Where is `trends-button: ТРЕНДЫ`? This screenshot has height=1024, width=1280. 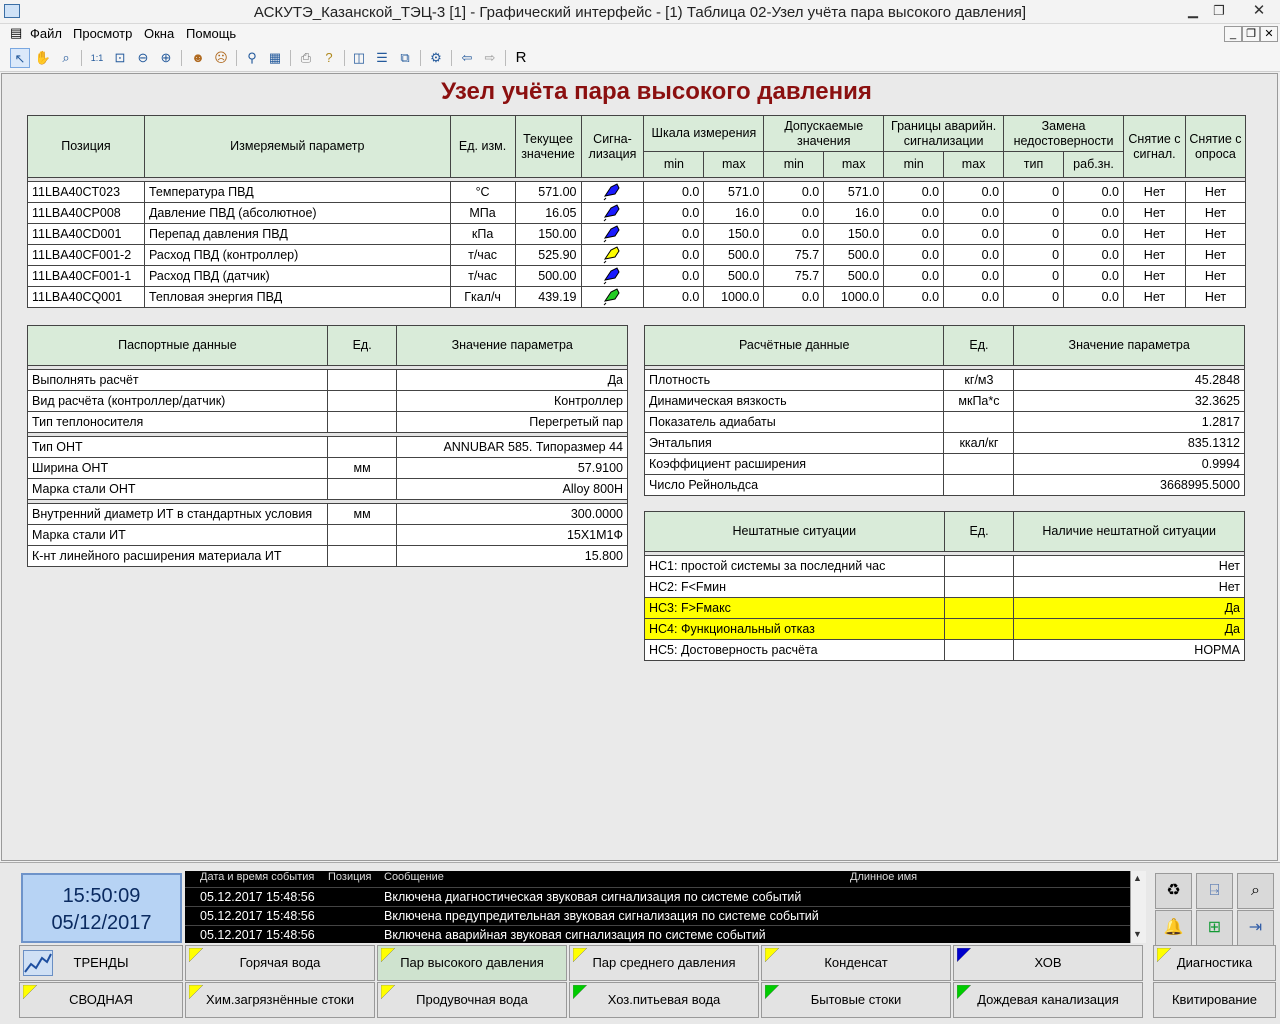 trends-button: ТРЕНДЫ is located at coordinates (101, 963).